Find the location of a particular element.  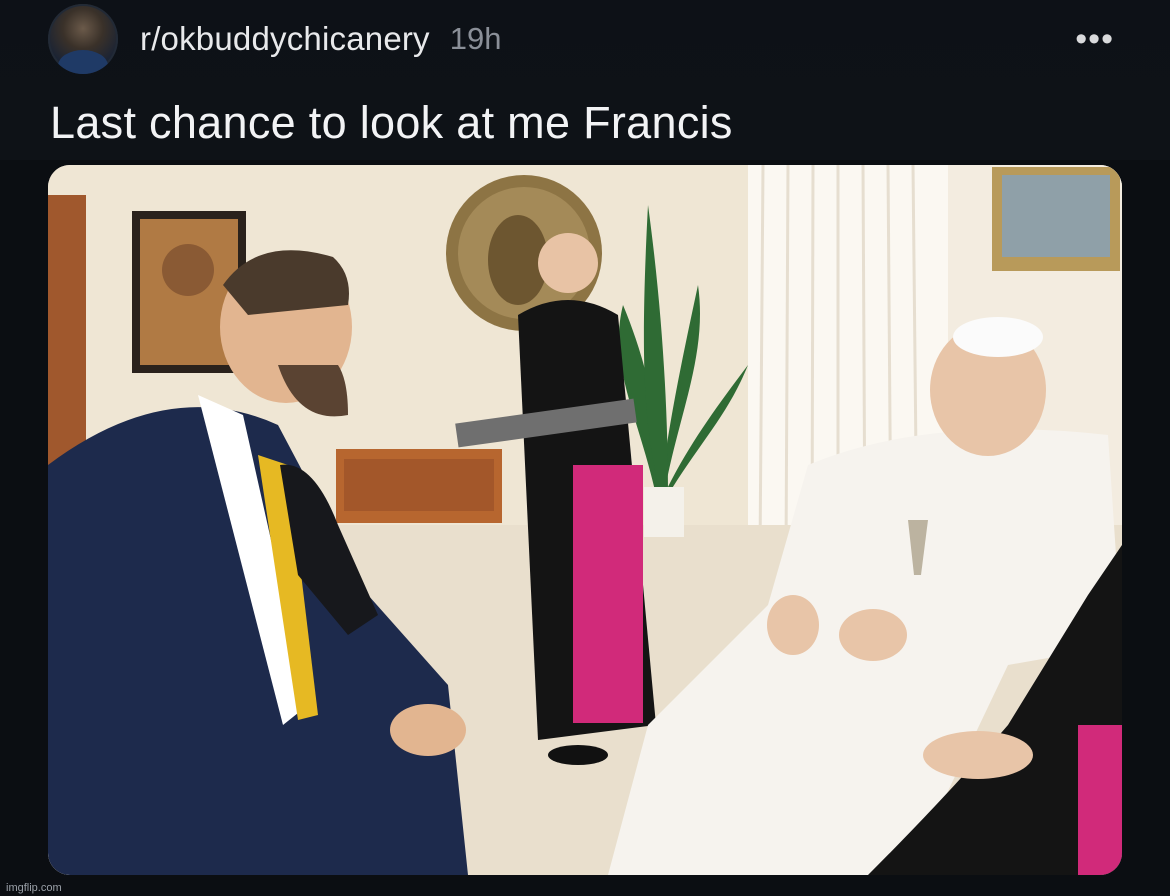

watermark: imgflip.com is located at coordinates (34, 888).